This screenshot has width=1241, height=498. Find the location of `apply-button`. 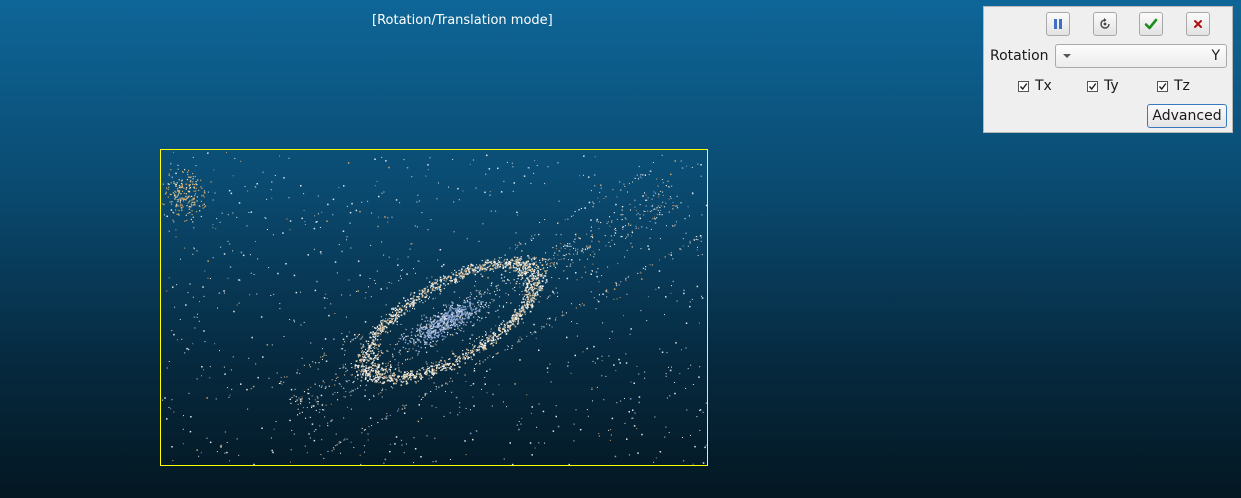

apply-button is located at coordinates (1151, 24).